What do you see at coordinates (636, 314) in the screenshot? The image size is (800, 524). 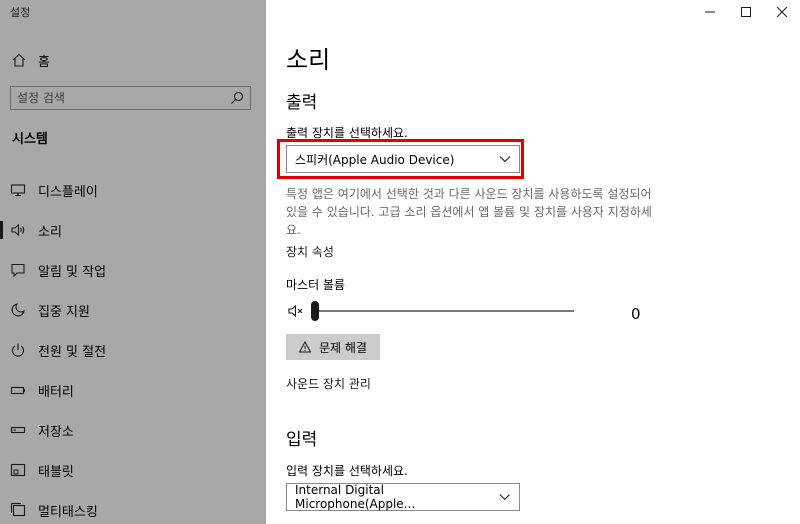 I see `volume-value: 0` at bounding box center [636, 314].